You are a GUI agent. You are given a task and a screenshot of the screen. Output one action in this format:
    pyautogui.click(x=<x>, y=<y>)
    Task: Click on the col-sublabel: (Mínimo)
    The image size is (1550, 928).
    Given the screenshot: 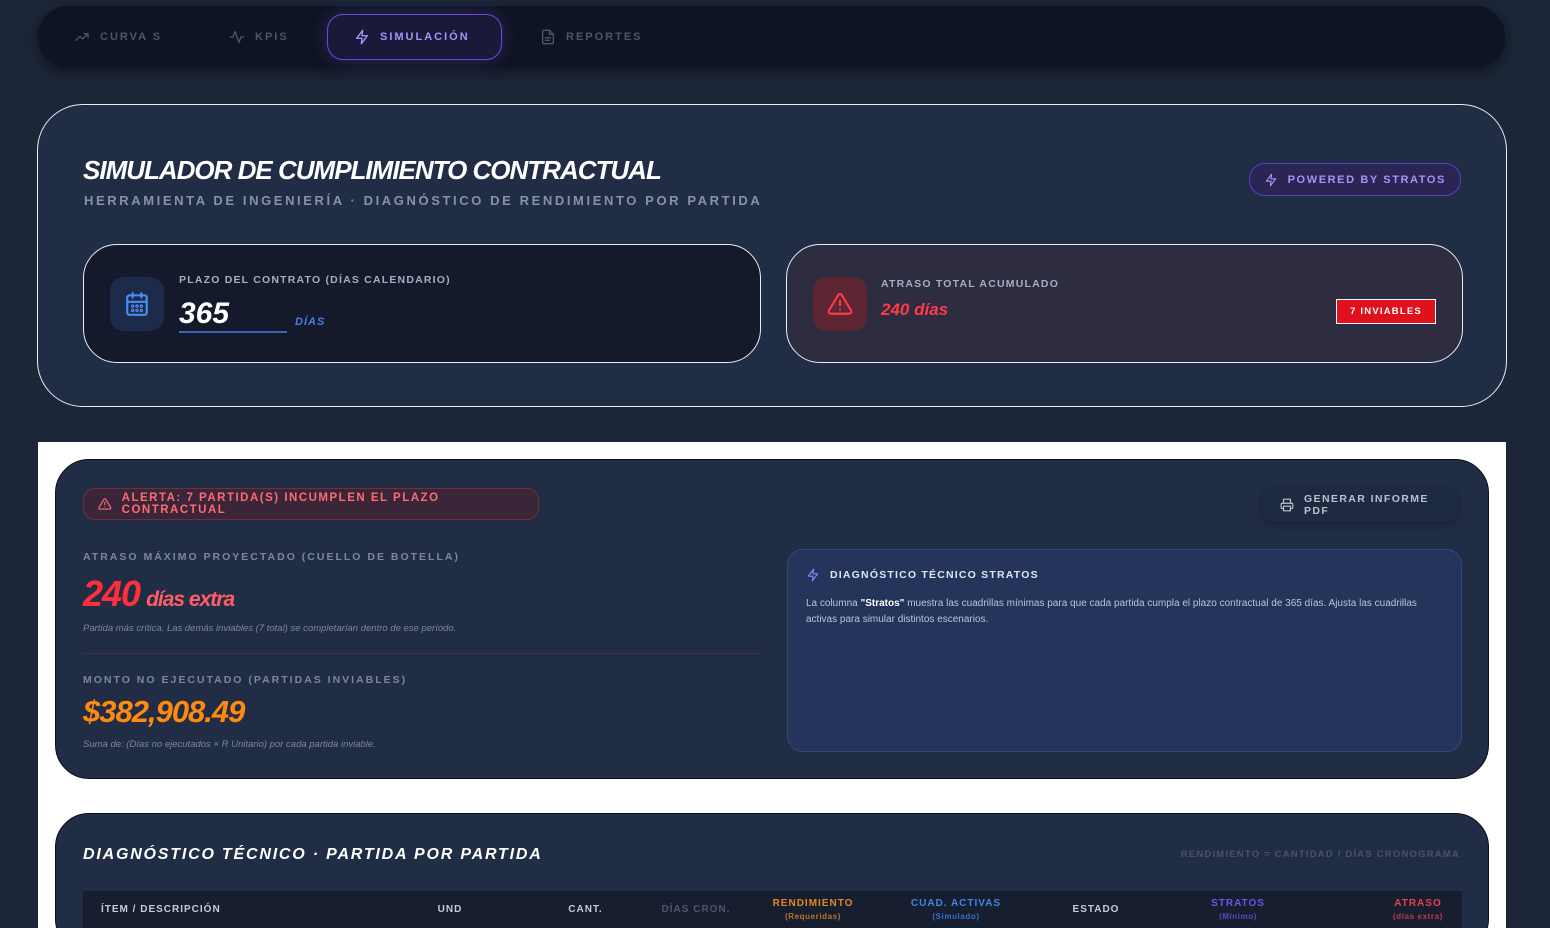 What is the action you would take?
    pyautogui.click(x=1238, y=916)
    